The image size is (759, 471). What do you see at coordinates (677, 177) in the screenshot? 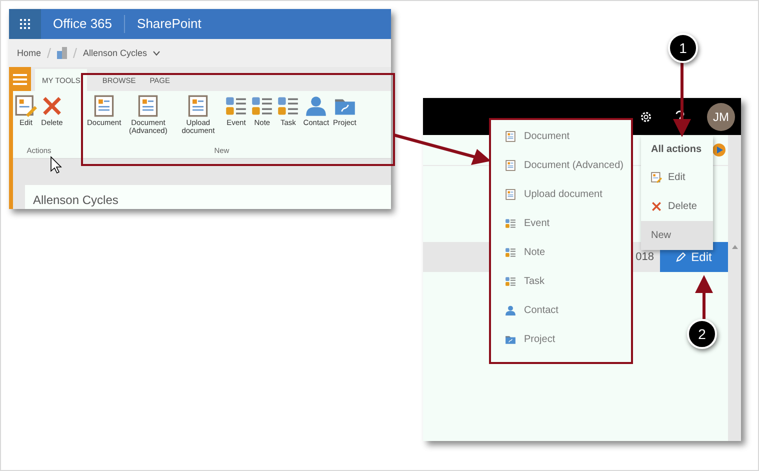
I see `menu-item: Edit` at bounding box center [677, 177].